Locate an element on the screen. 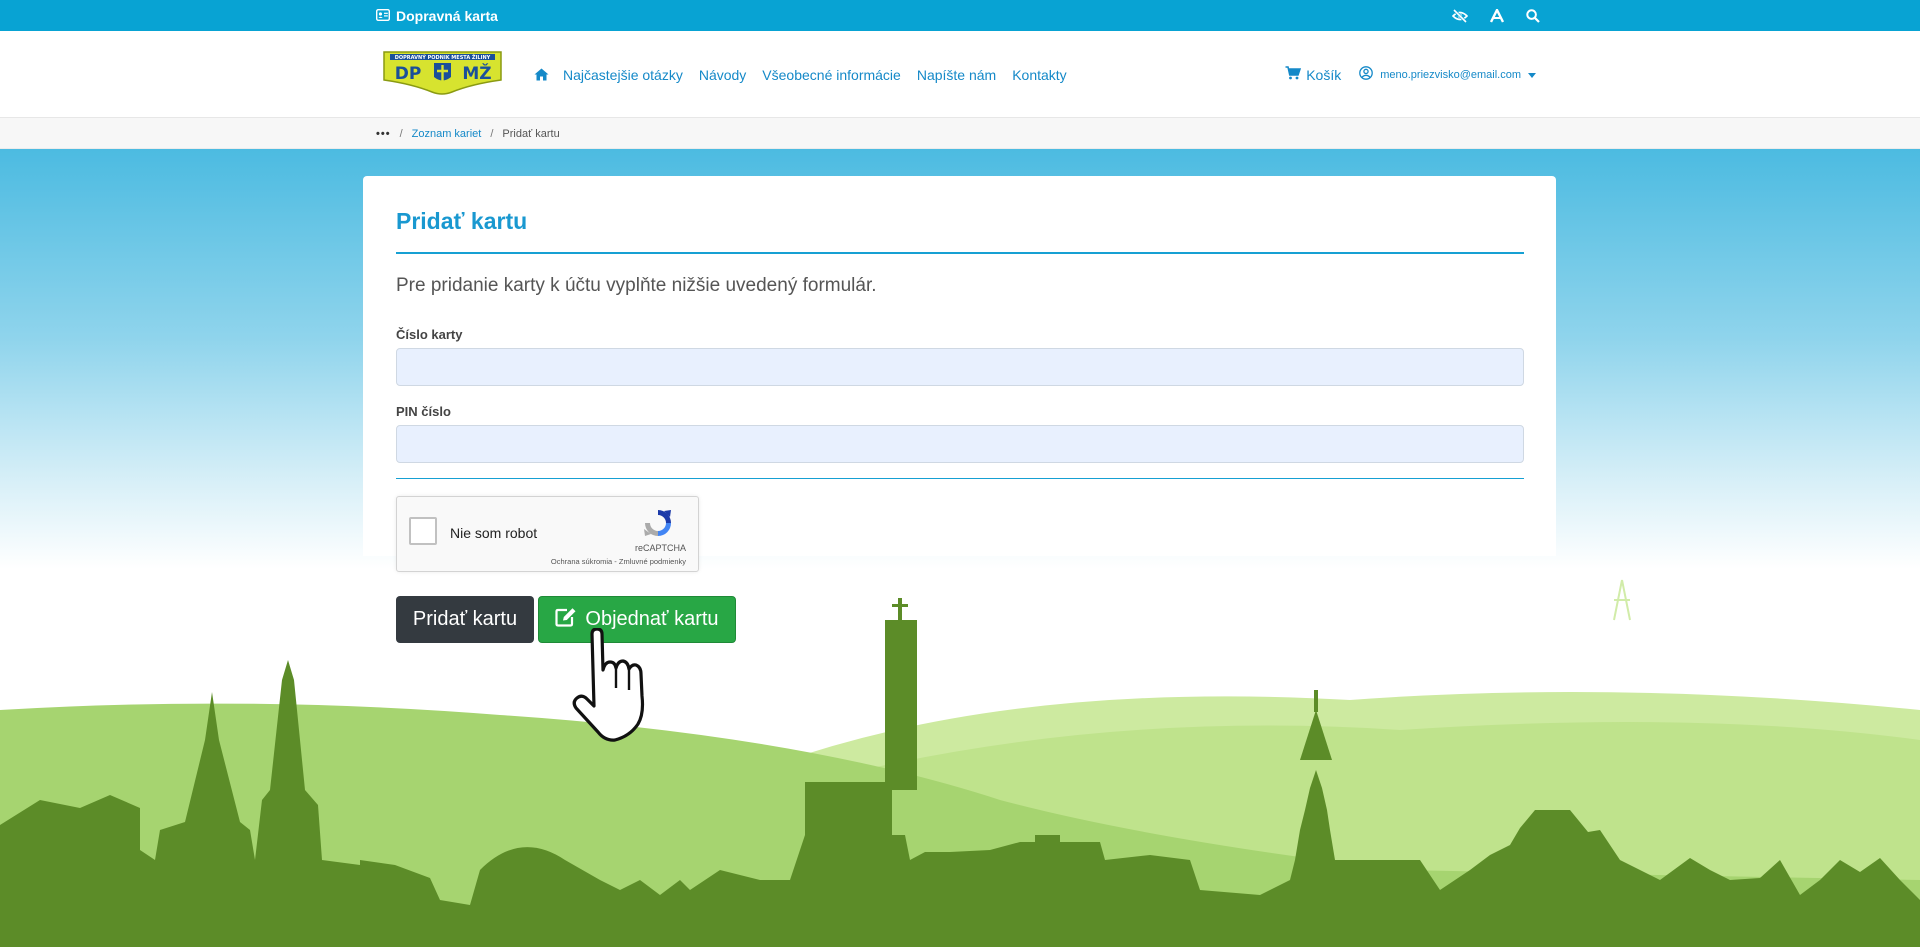 This screenshot has height=947, width=1920. nav-write-us: Napíšte nám is located at coordinates (956, 75).